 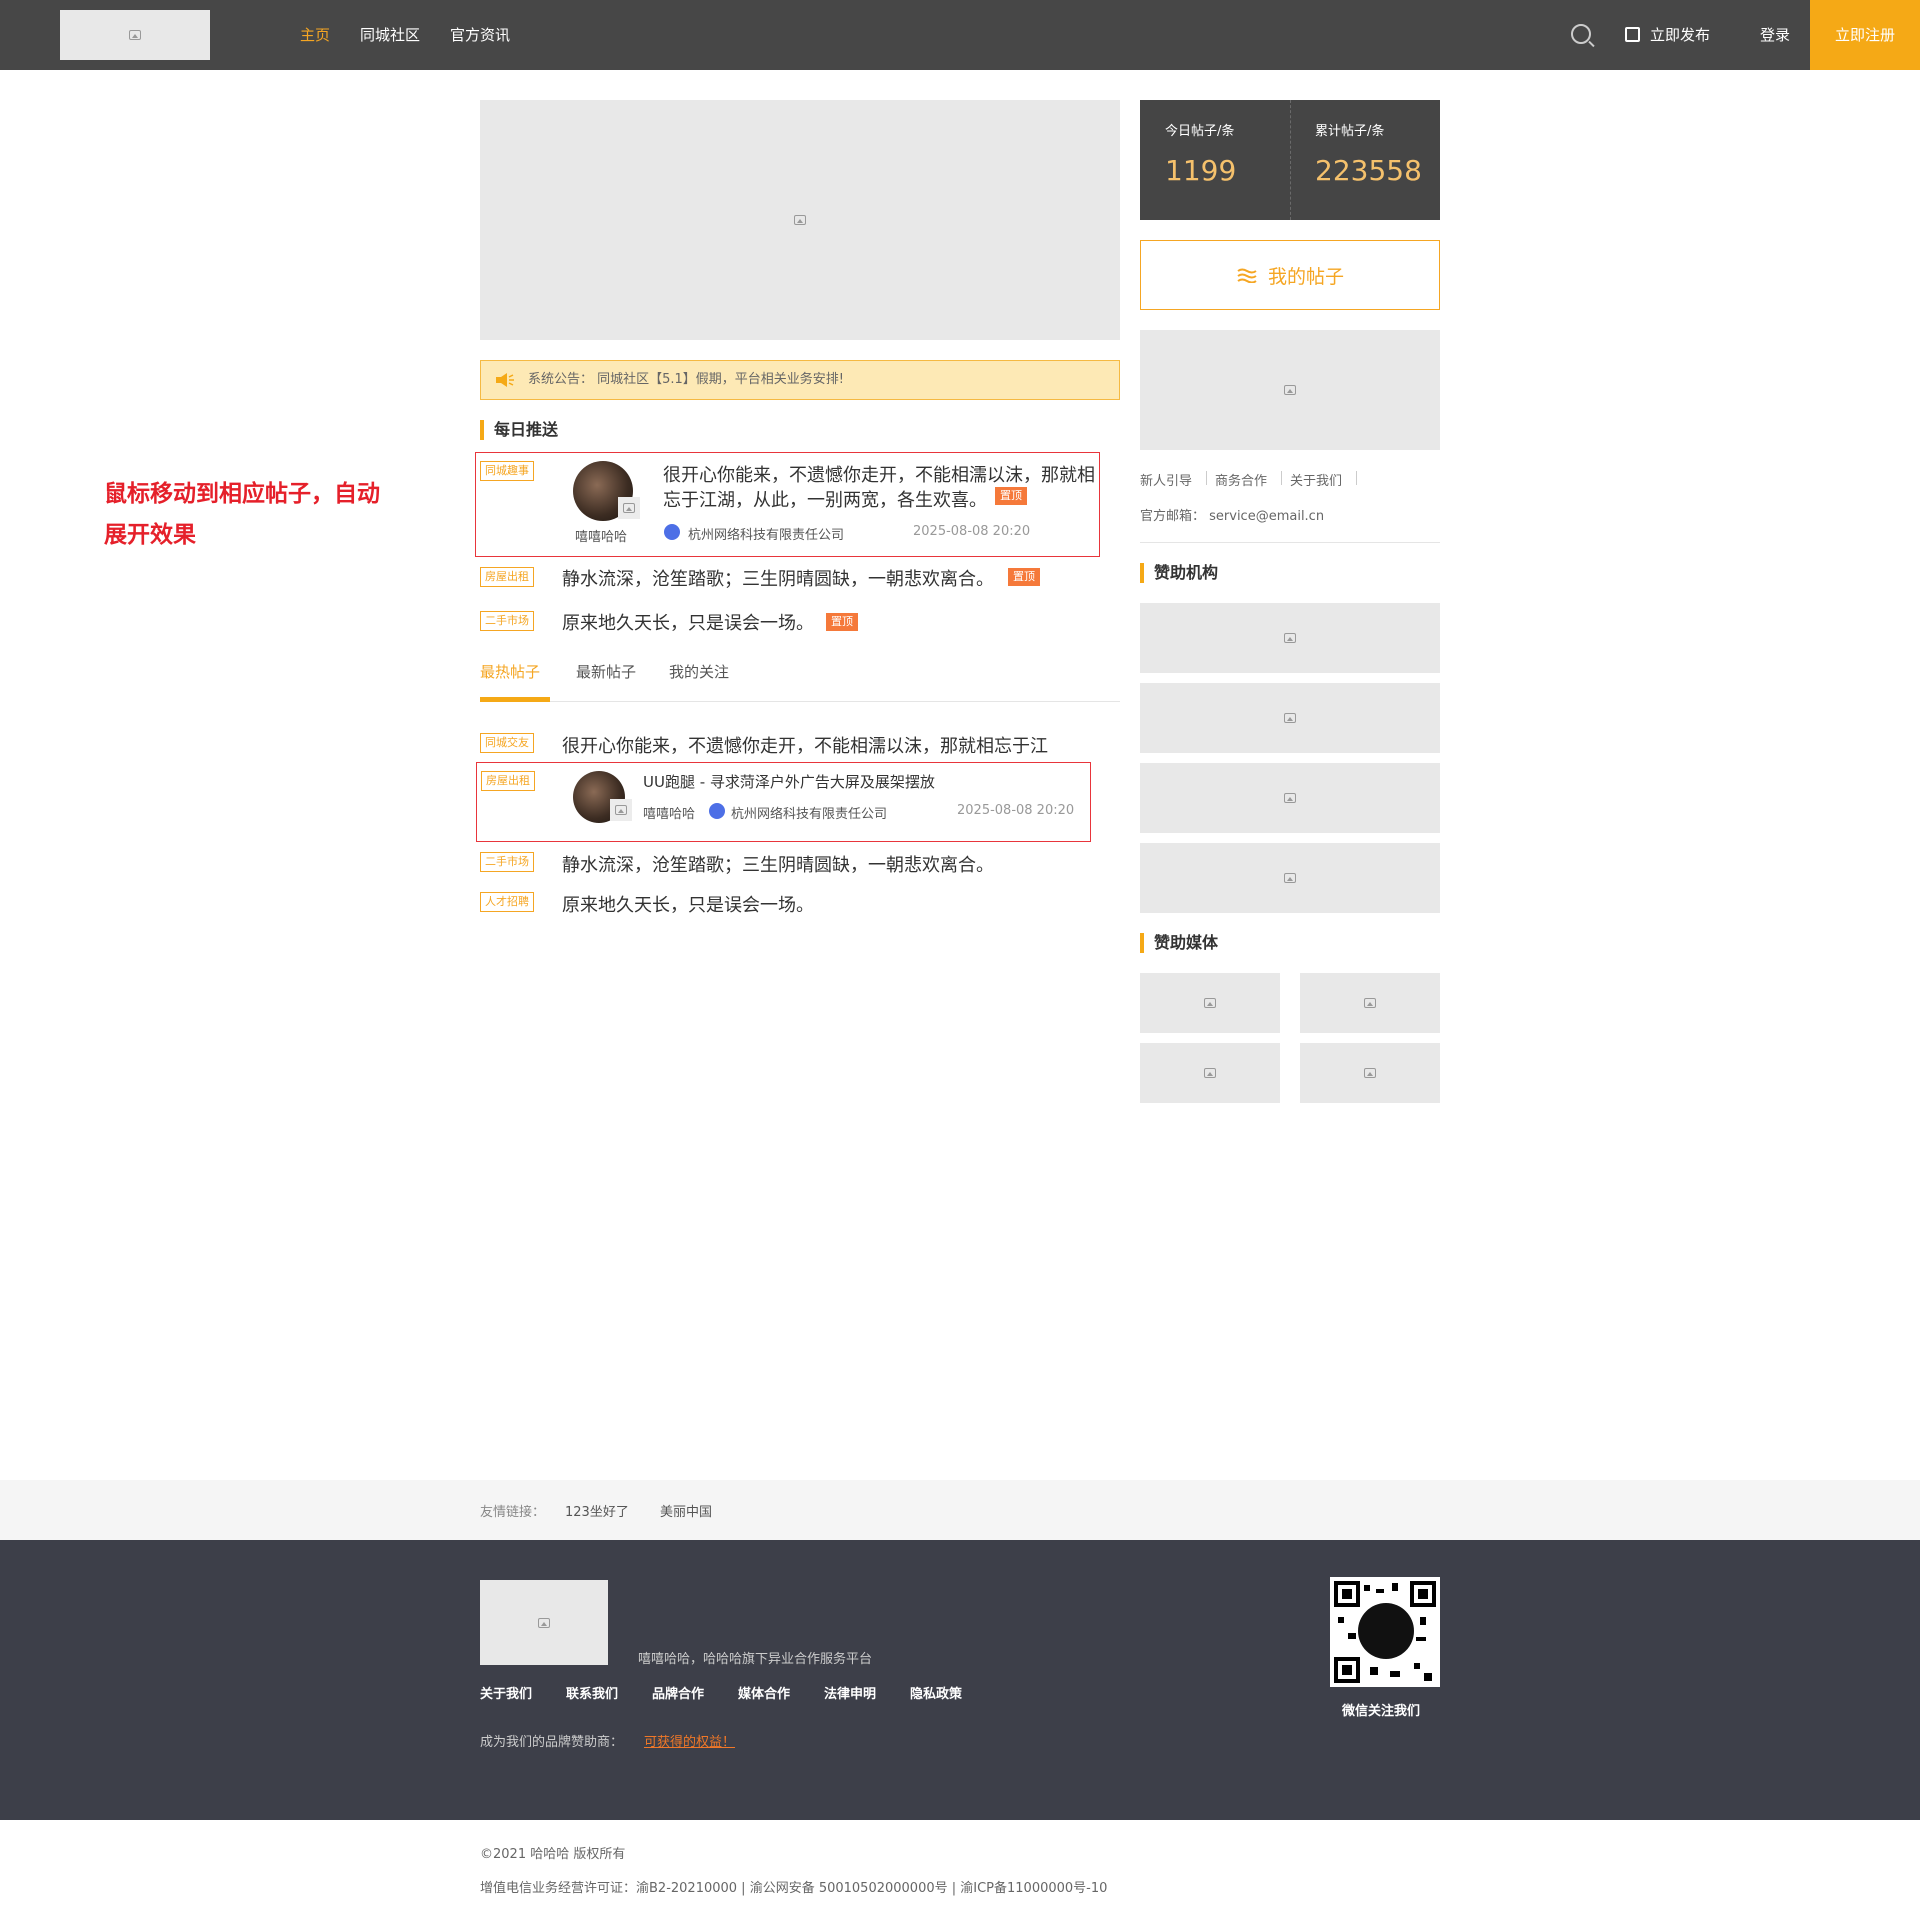 I want to click on edit-icon, so click(x=1632, y=34).